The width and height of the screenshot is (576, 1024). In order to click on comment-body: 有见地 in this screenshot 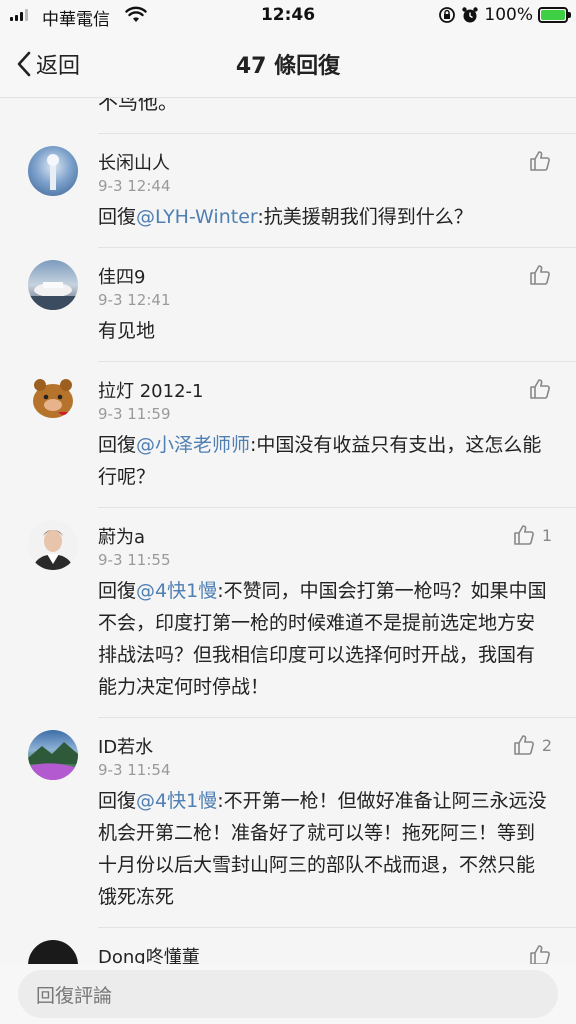, I will do `click(323, 331)`.